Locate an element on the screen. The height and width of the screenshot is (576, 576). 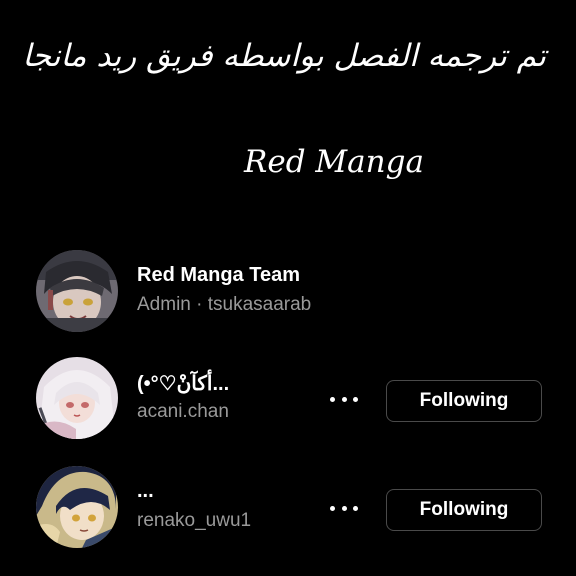
account-row: Red Manga Team Admin · tsukasaarab is located at coordinates (289, 292).